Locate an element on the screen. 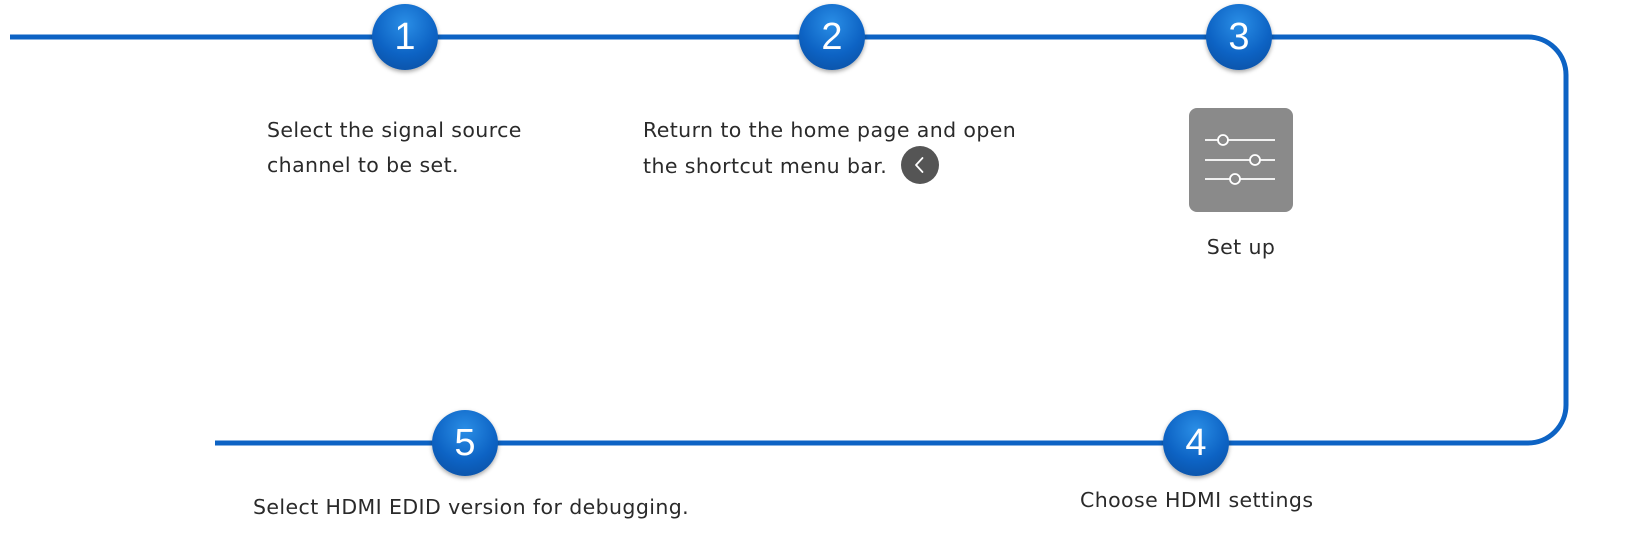 The height and width of the screenshot is (550, 1643). sliders-icon is located at coordinates (1241, 160).